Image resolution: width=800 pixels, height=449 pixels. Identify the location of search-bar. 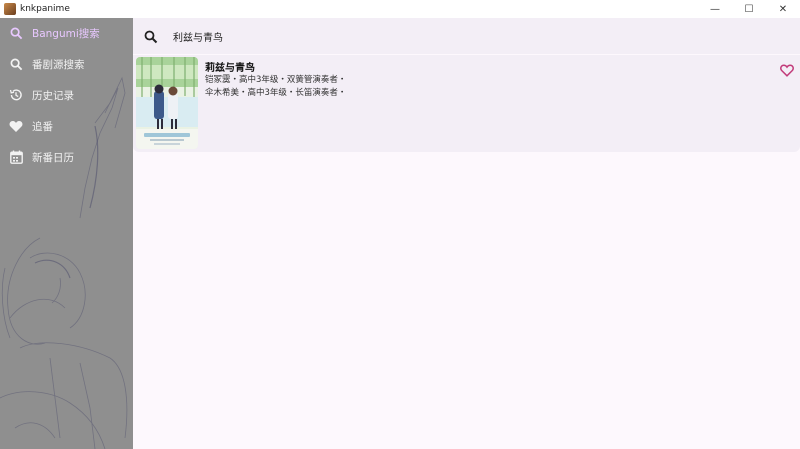
(466, 36).